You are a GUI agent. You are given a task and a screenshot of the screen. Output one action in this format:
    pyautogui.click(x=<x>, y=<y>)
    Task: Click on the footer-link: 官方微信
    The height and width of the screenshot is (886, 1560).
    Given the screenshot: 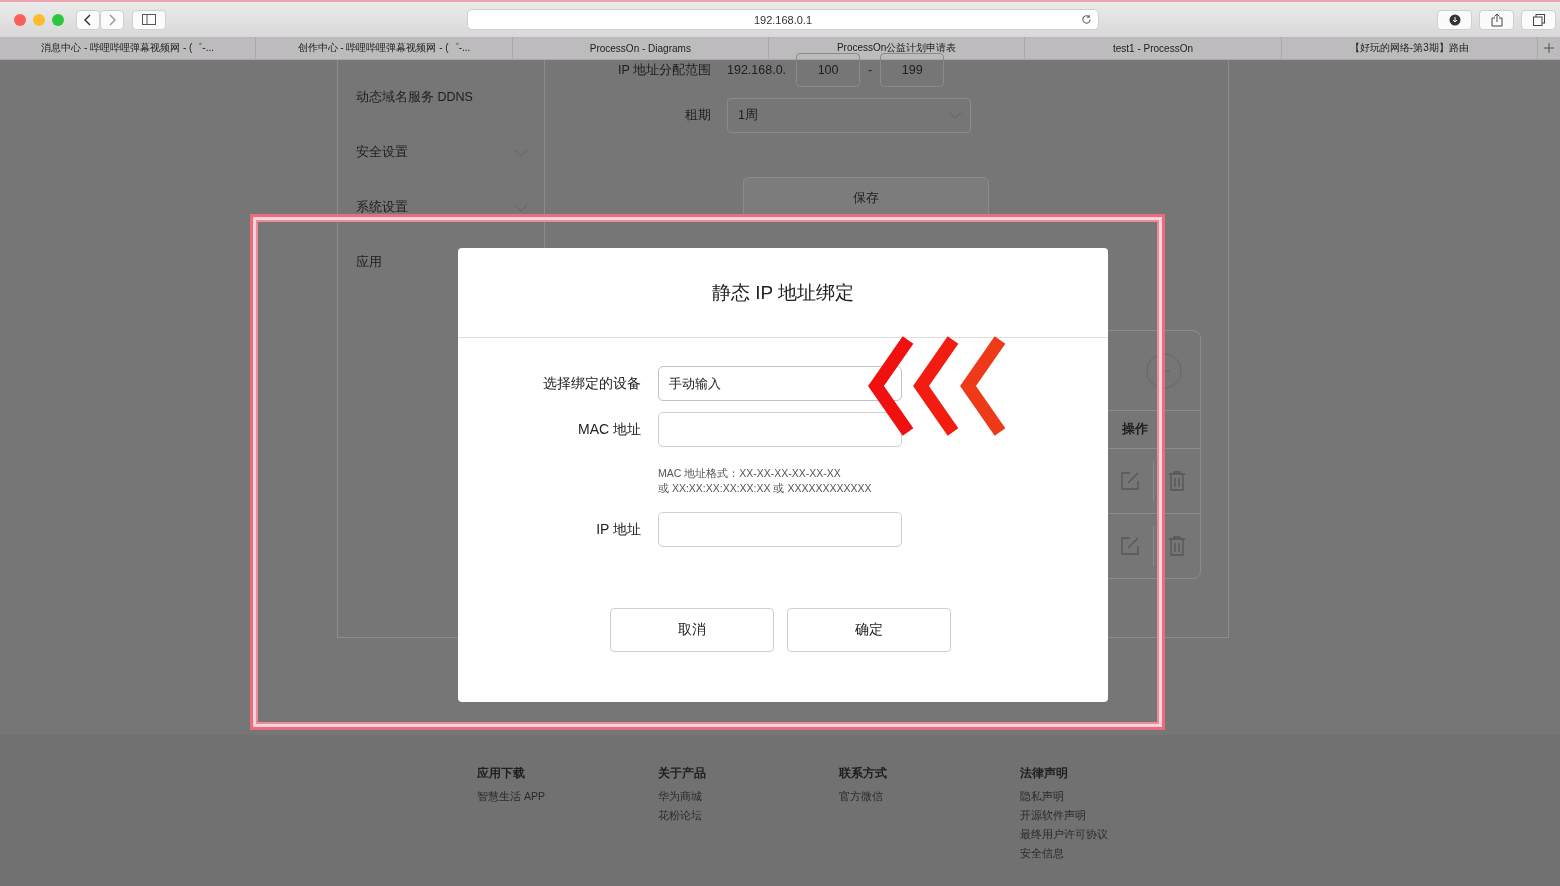 What is the action you would take?
    pyautogui.click(x=929, y=796)
    